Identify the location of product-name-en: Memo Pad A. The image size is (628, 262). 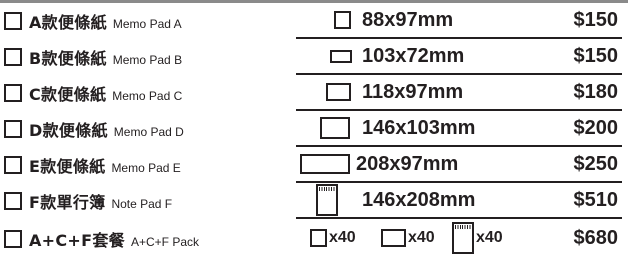
(147, 24).